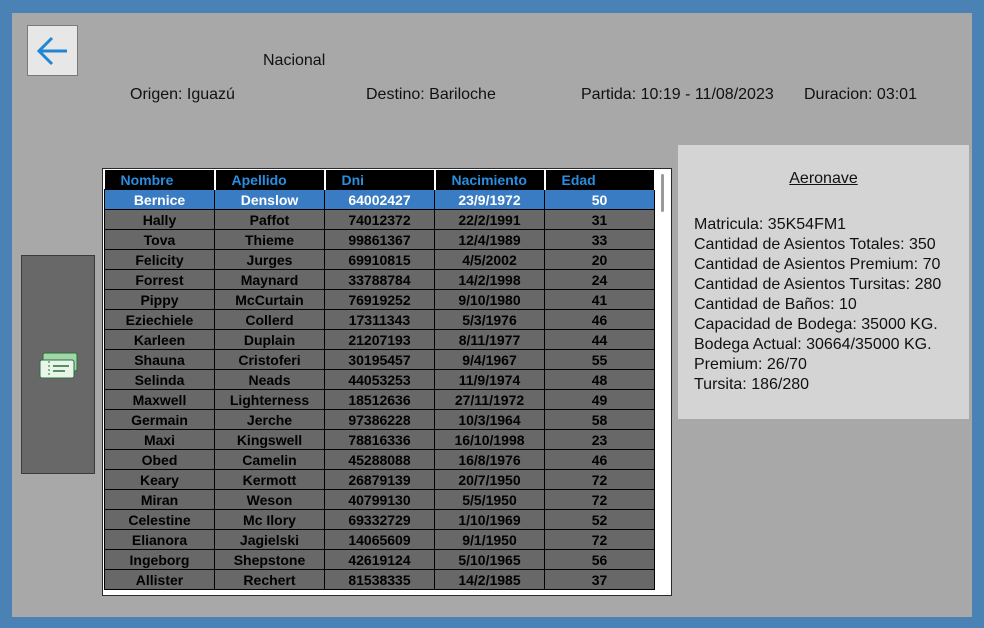 Image resolution: width=984 pixels, height=628 pixels. What do you see at coordinates (269, 479) in the screenshot?
I see `cell-apellido: Kermott` at bounding box center [269, 479].